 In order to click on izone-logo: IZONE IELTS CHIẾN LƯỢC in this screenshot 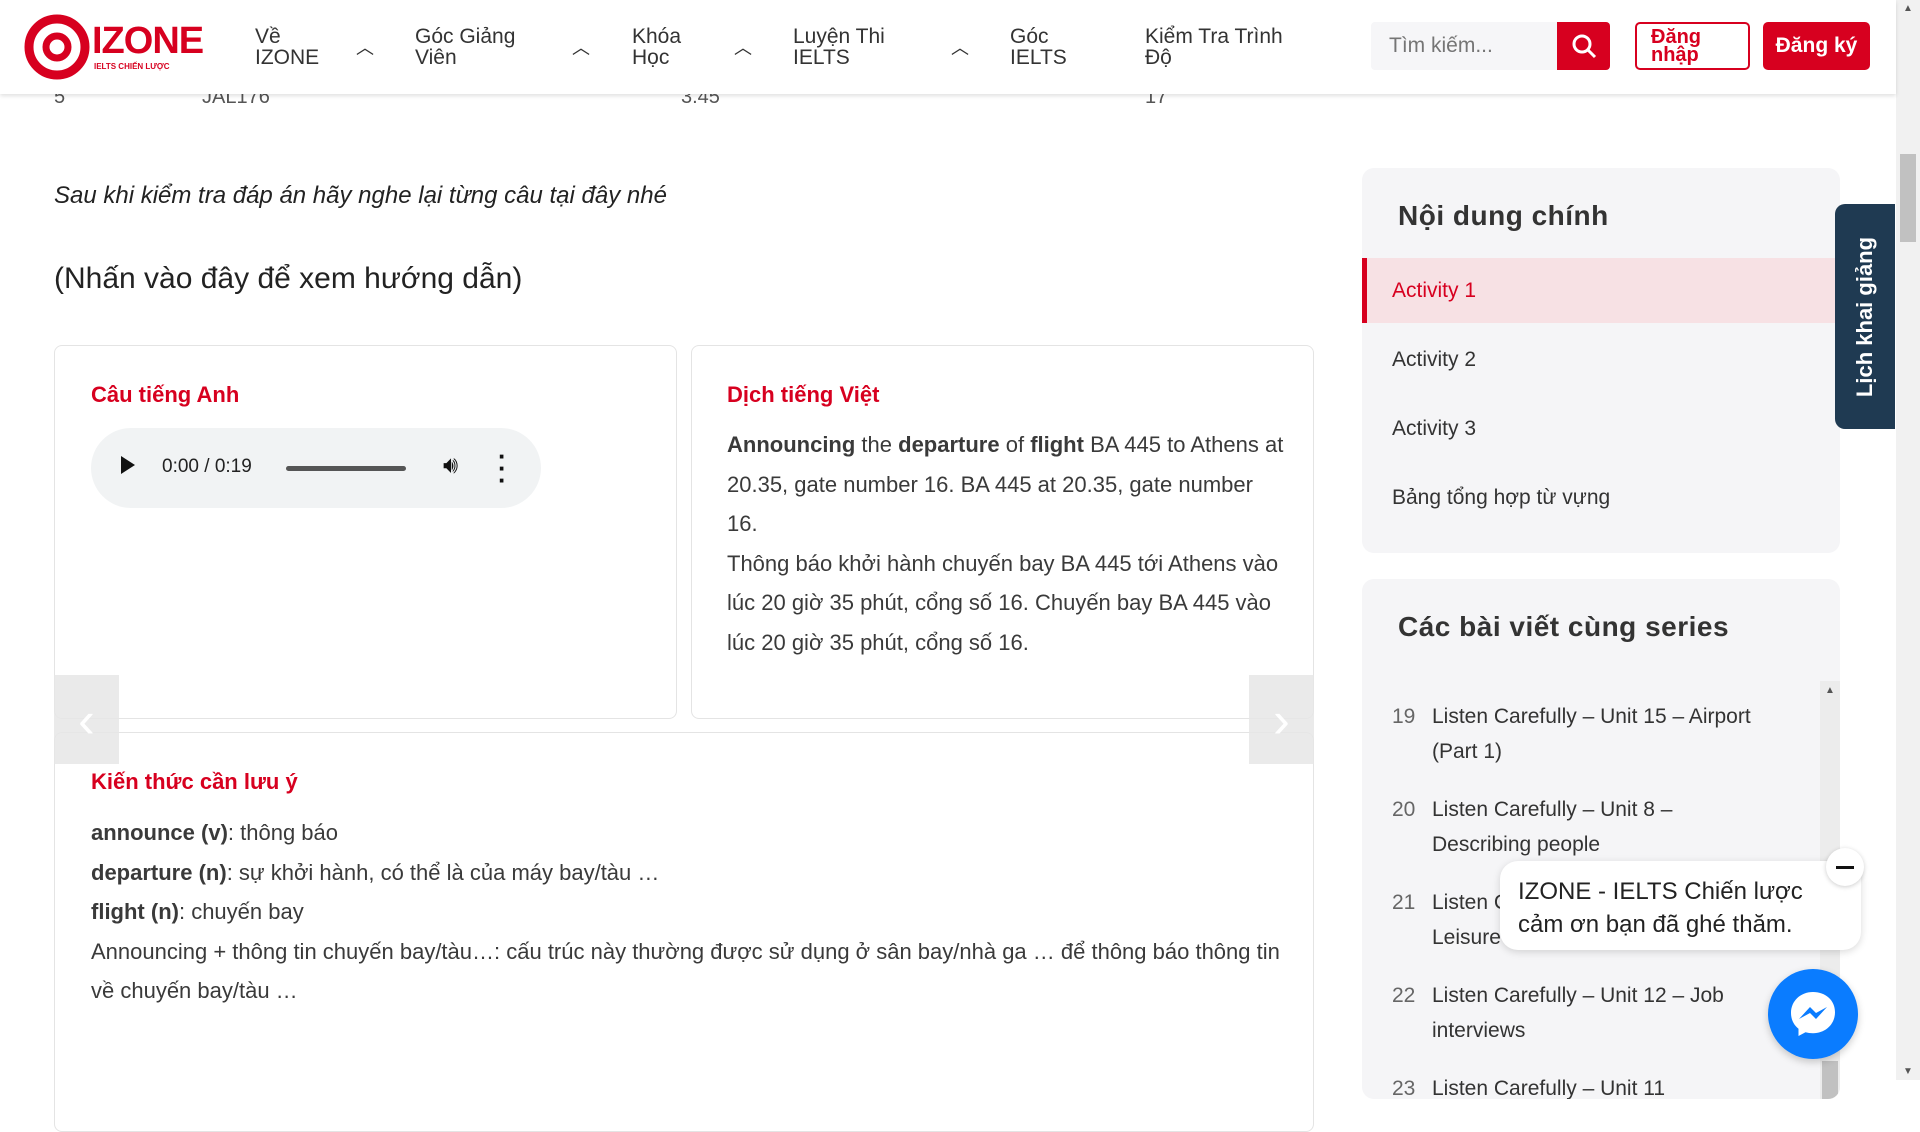, I will do `click(114, 47)`.